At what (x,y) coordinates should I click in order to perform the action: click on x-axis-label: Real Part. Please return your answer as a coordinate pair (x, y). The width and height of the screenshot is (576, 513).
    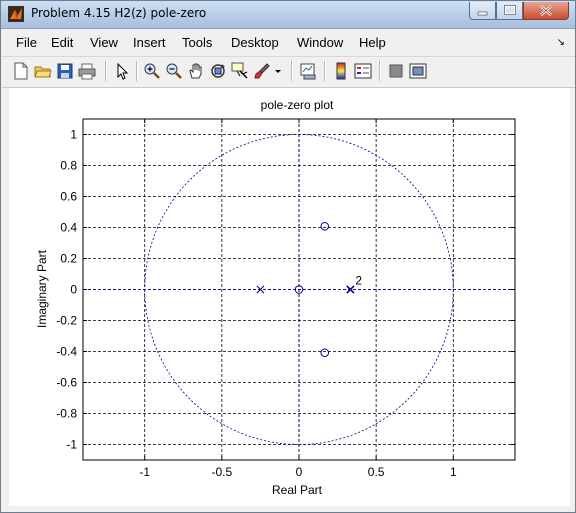
    Looking at the image, I should click on (297, 490).